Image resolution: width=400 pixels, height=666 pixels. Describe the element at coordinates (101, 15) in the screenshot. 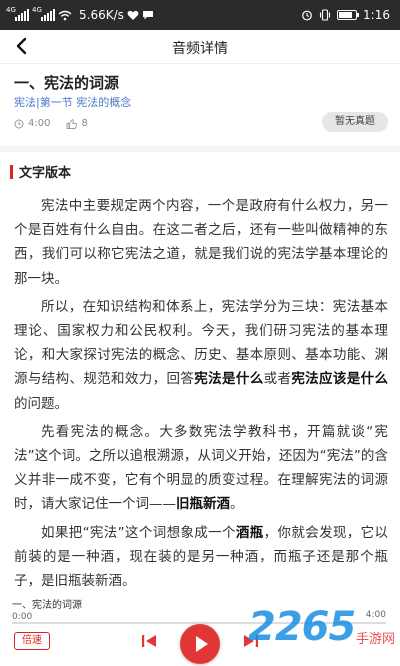

I see `network-speed: 5.66K/s` at that location.